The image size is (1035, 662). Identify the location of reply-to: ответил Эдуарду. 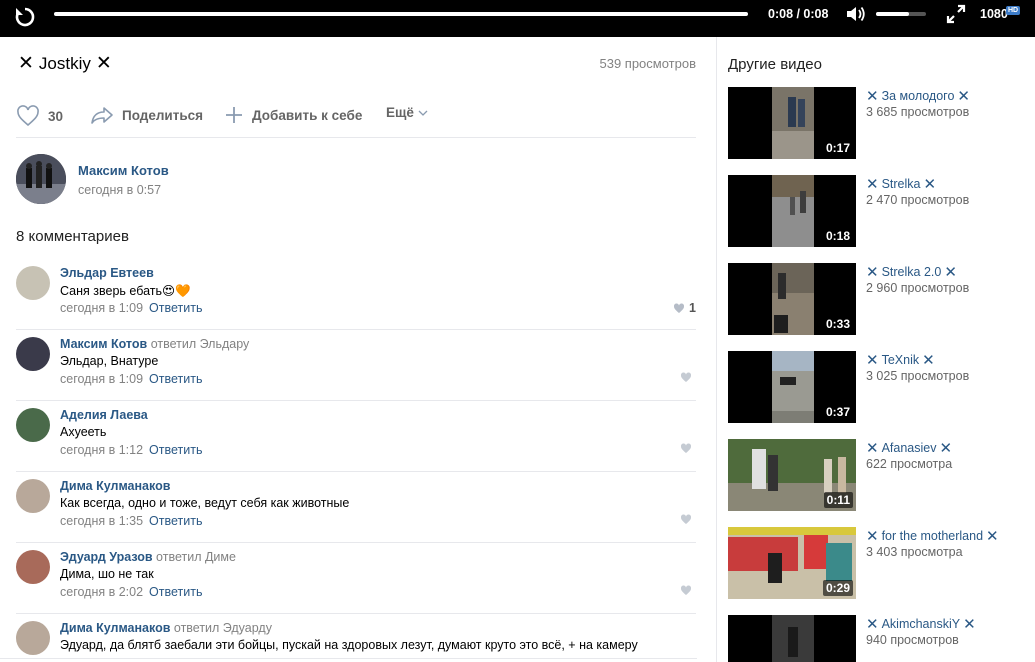
(222, 628).